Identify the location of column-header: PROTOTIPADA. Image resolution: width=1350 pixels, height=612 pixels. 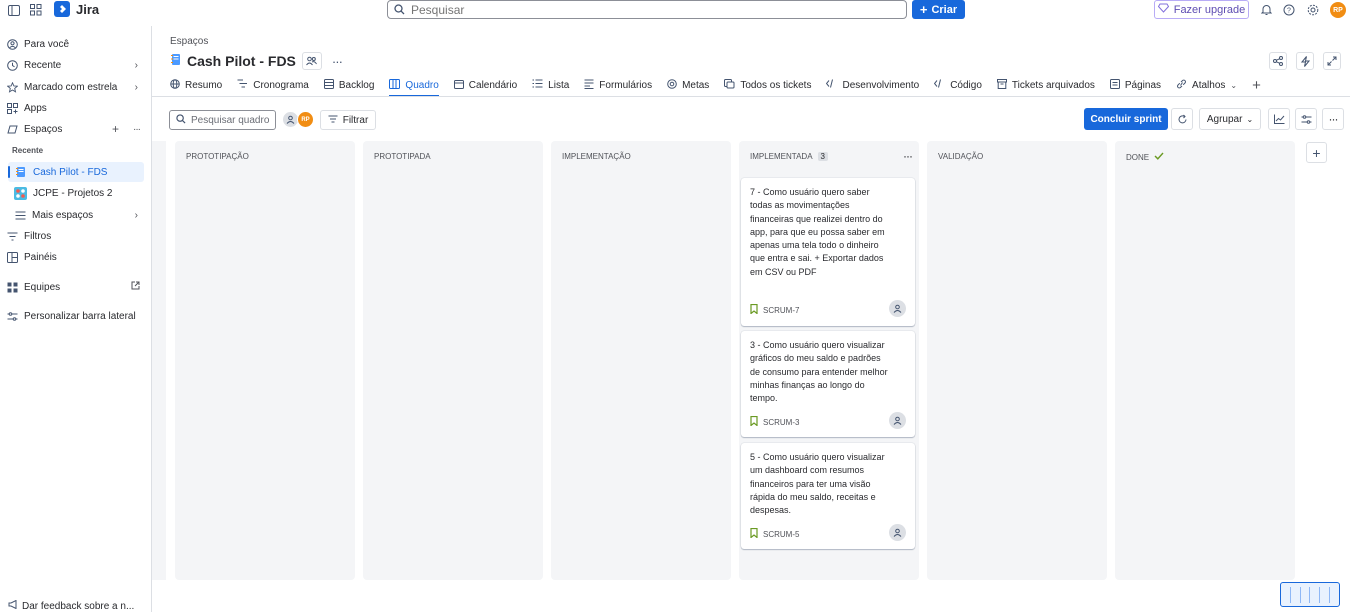
(402, 156).